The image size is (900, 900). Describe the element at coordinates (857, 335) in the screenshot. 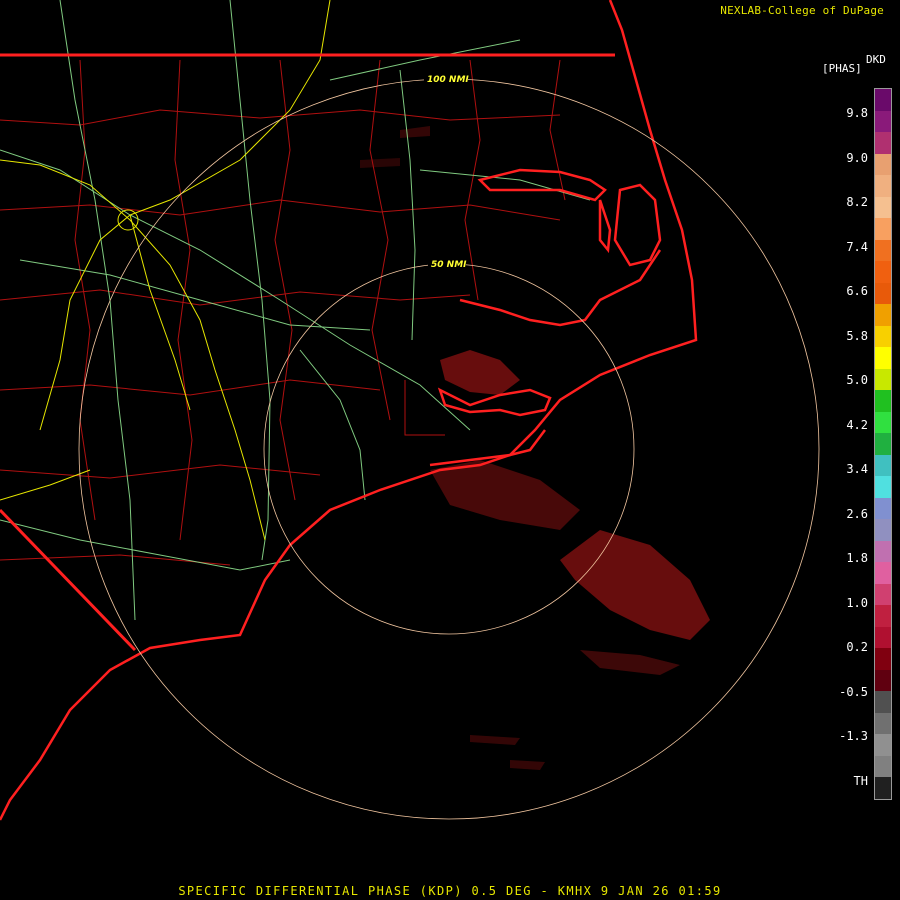

I see `color-scale-tick: 5.8` at that location.